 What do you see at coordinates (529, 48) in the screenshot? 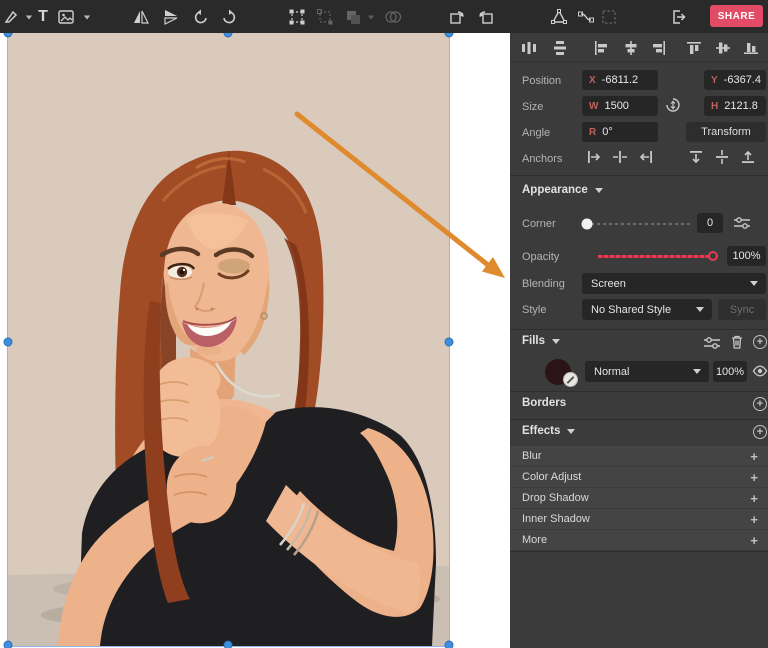
I see `distribute-horizontal-icon` at bounding box center [529, 48].